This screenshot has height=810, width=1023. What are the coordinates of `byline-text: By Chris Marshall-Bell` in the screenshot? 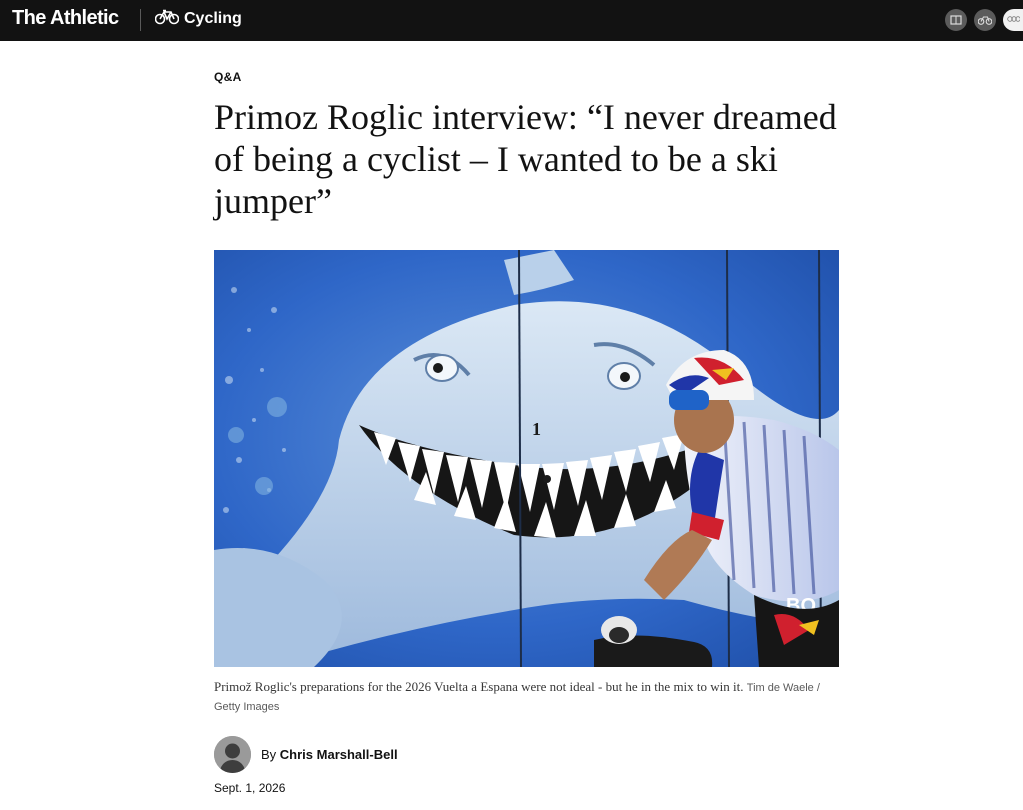 It's located at (329, 754).